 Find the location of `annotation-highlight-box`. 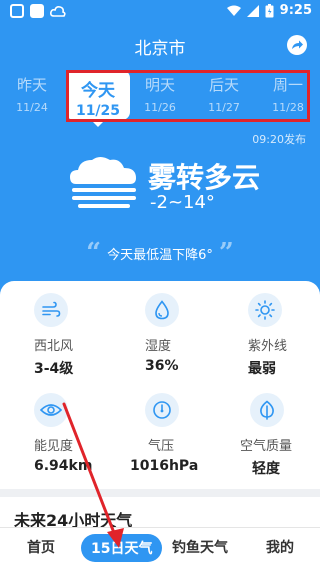

annotation-highlight-box is located at coordinates (188, 96).